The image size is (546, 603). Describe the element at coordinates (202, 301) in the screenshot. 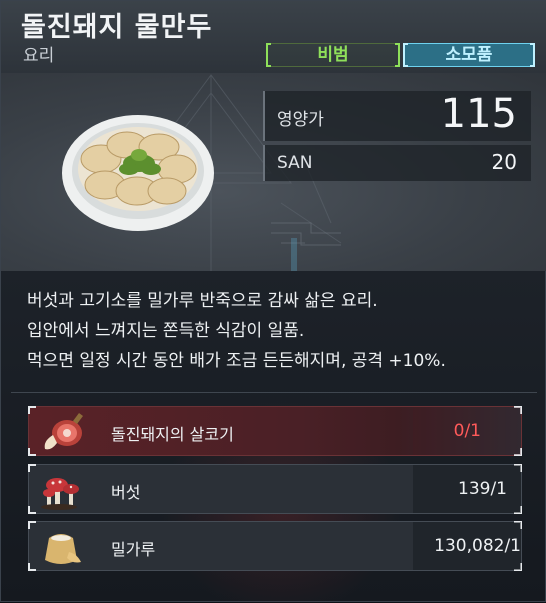

I see `description-line: 버섯과 고기소를 밀가루 반죽으로 감싸 삶은 요리.` at that location.